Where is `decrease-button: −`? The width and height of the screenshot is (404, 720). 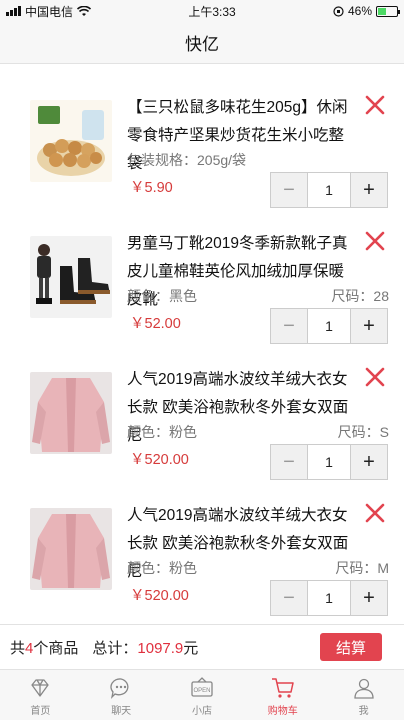
decrease-button: − is located at coordinates (289, 598).